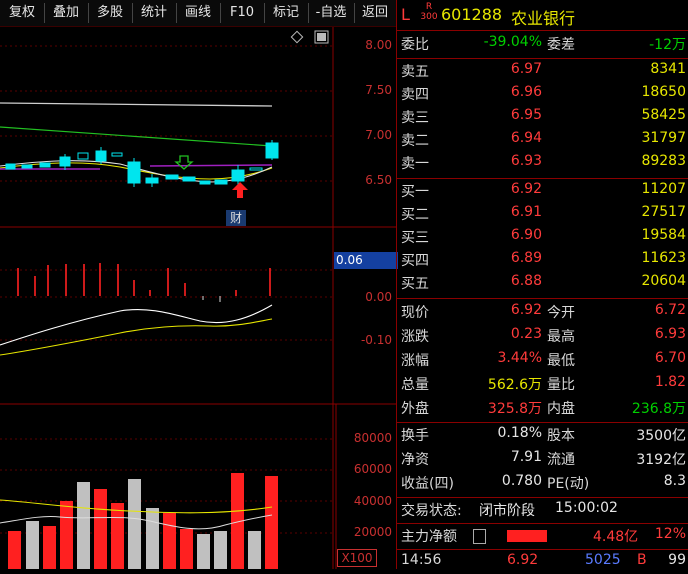 Image resolution: width=688 pixels, height=574 pixels. I want to click on quote-row: 外盘 325.8万 内盘 236.8万, so click(543, 409).